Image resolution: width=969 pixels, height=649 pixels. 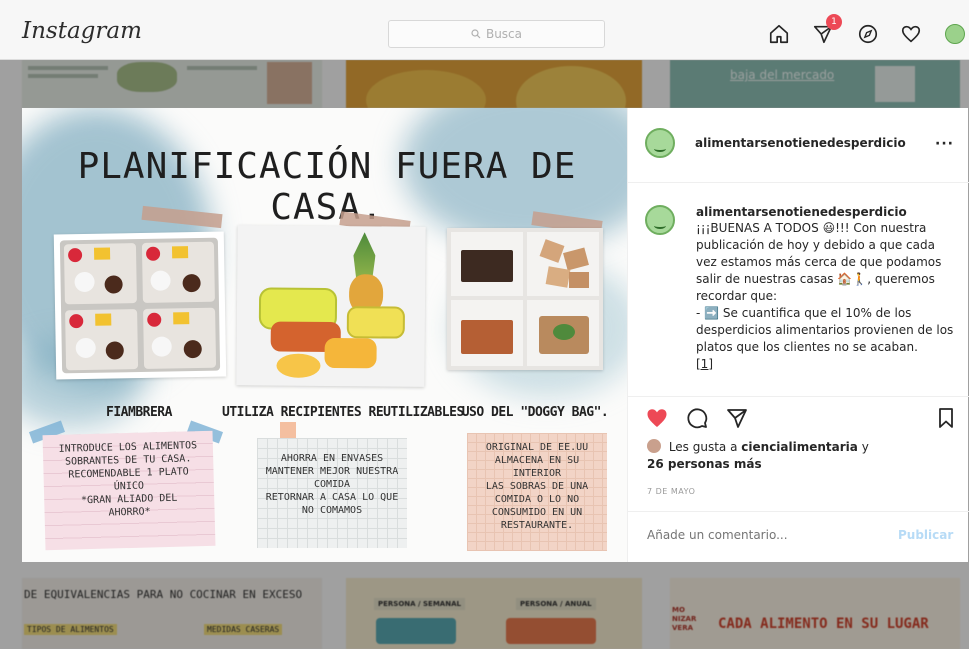 What do you see at coordinates (865, 447) in the screenshot?
I see `likes-middle: y` at bounding box center [865, 447].